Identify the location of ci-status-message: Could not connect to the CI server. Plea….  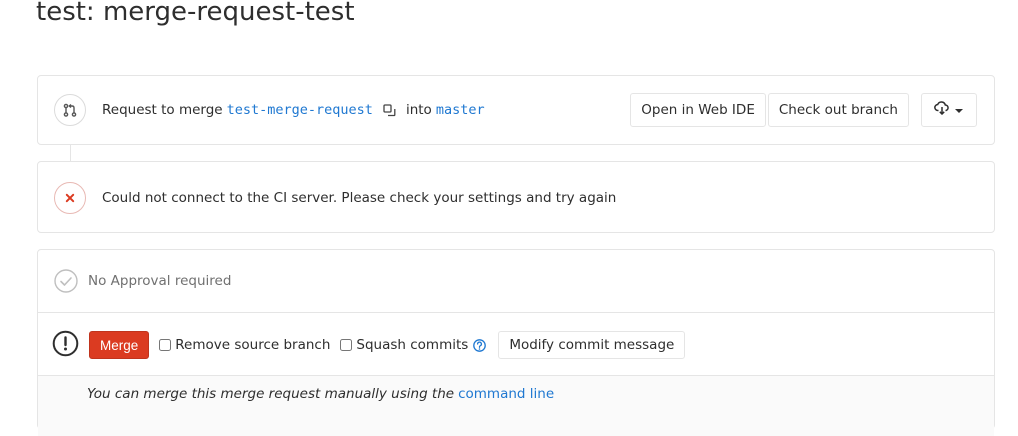
(359, 198).